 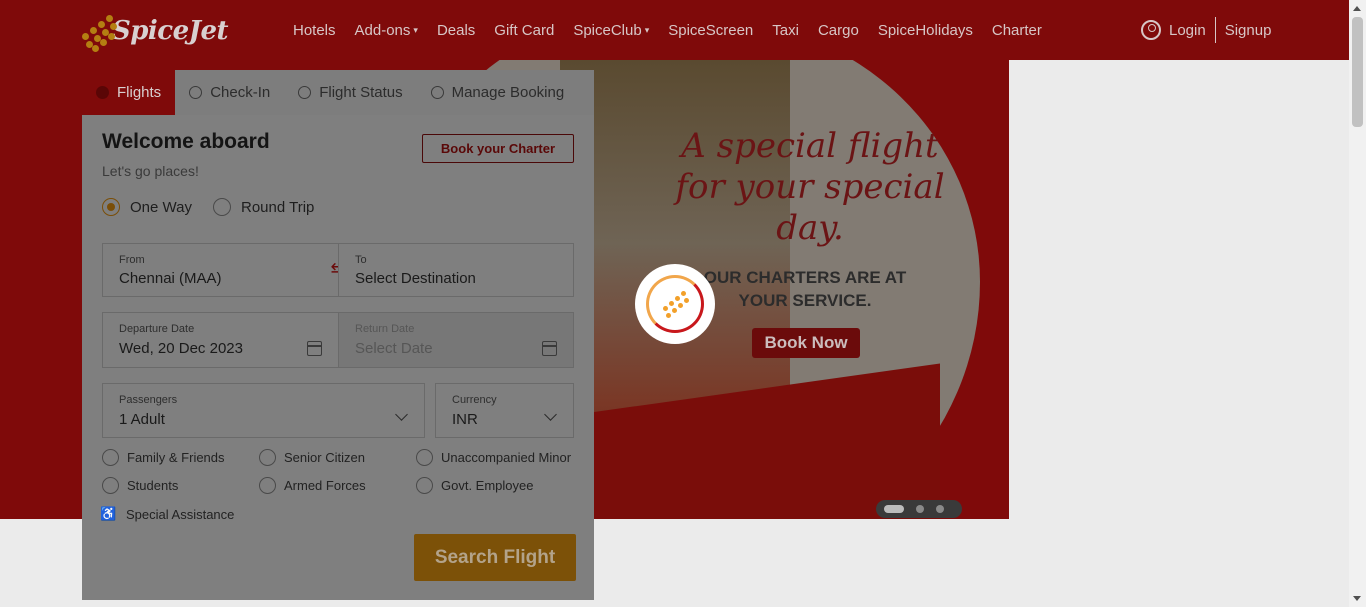 I want to click on wheelchair-icon: ♿, so click(x=108, y=513).